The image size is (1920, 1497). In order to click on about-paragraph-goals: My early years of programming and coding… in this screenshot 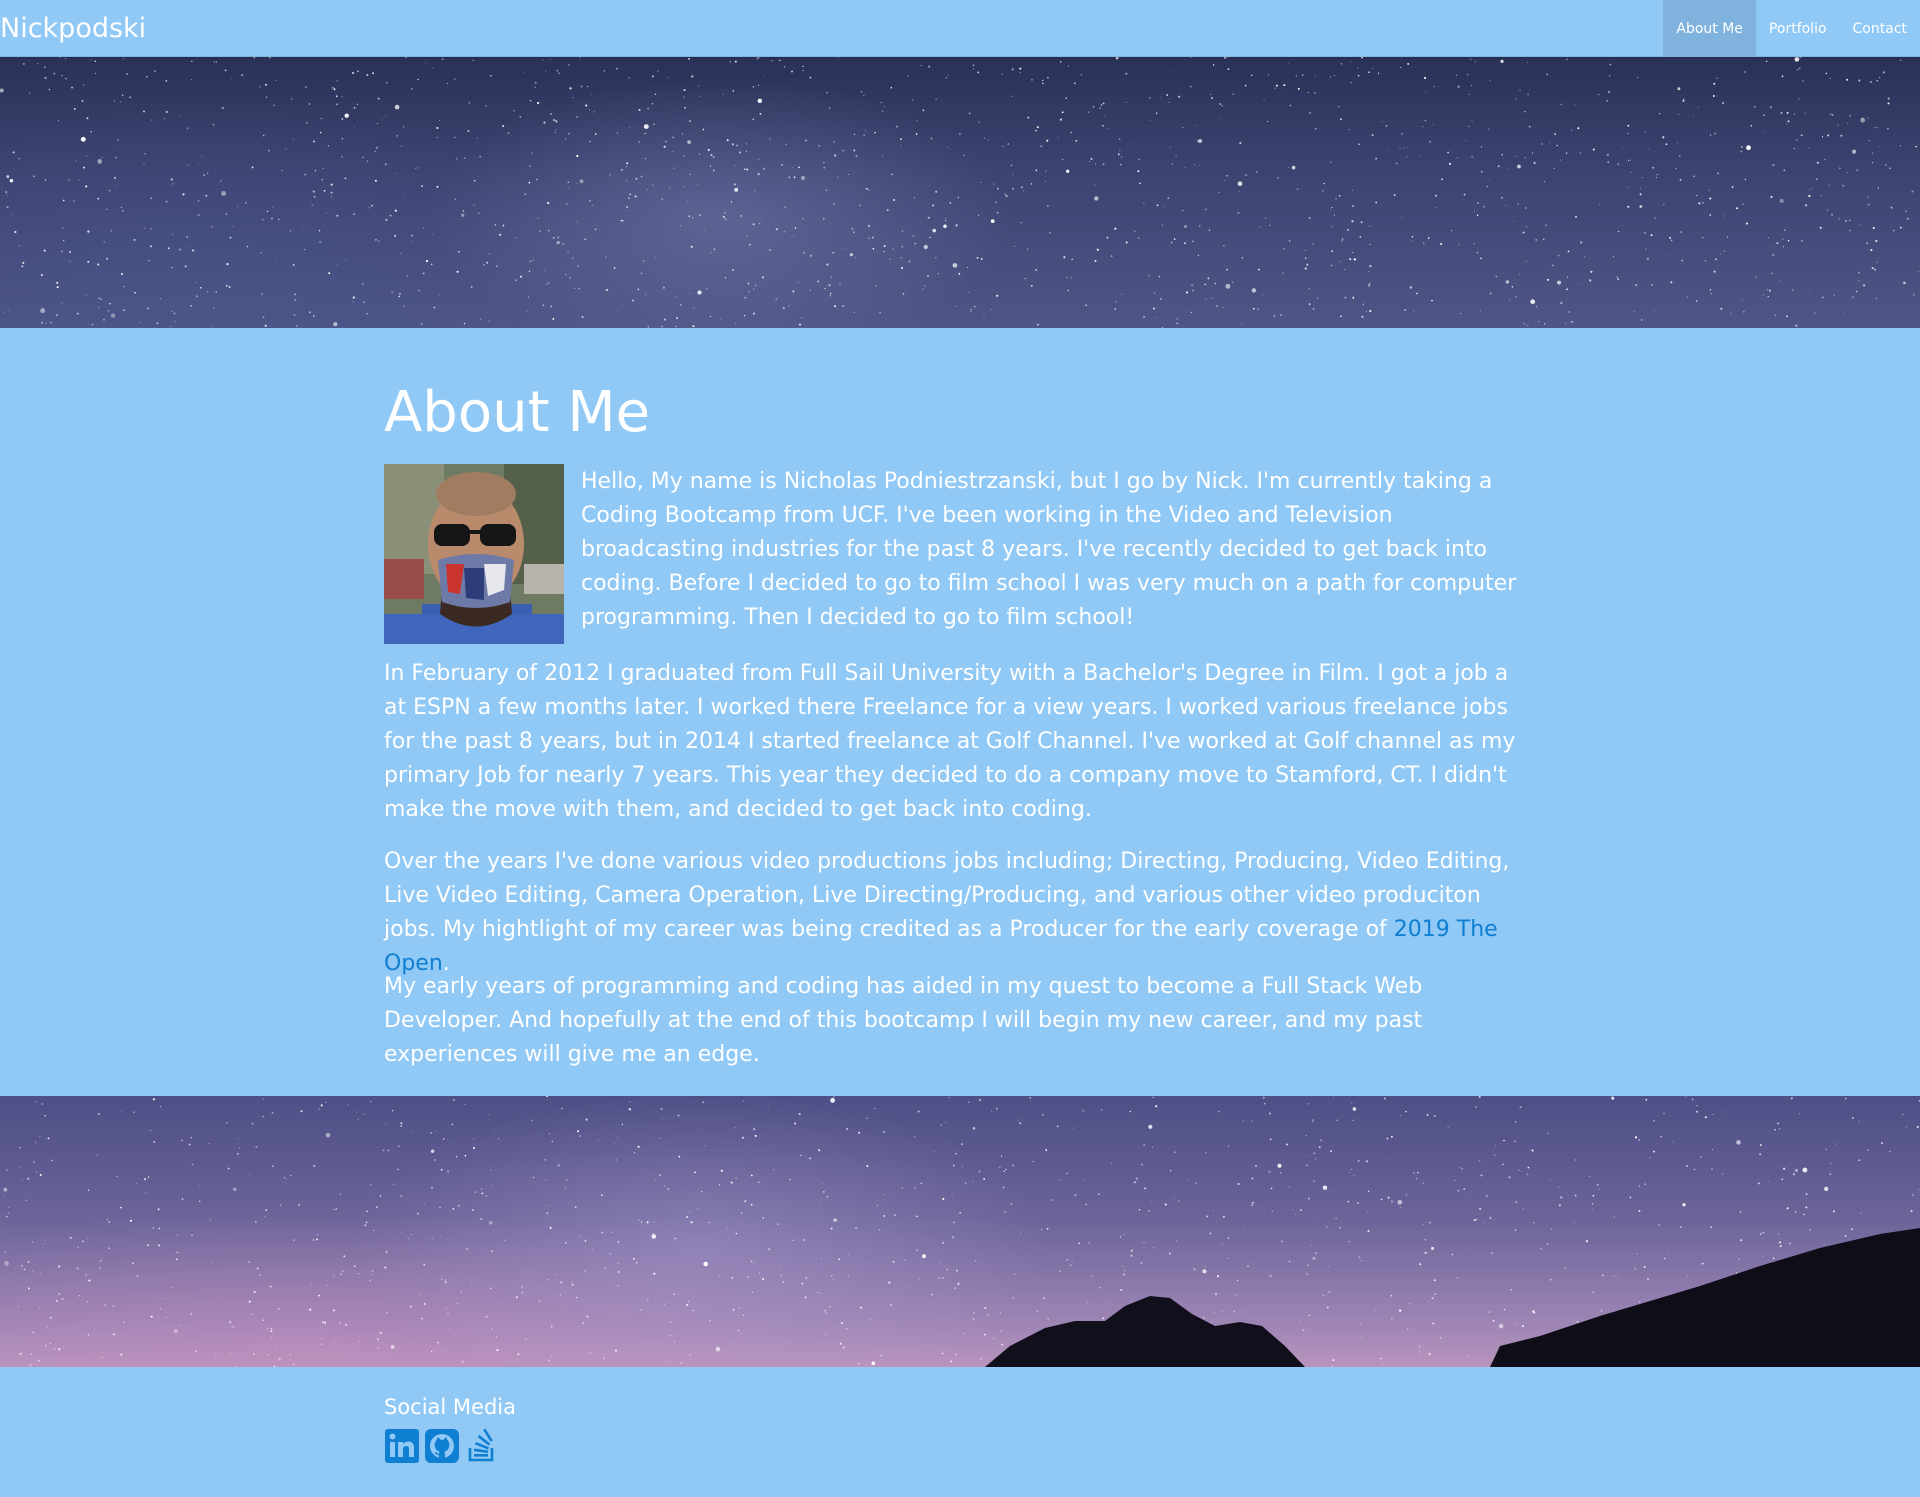, I will do `click(903, 1020)`.